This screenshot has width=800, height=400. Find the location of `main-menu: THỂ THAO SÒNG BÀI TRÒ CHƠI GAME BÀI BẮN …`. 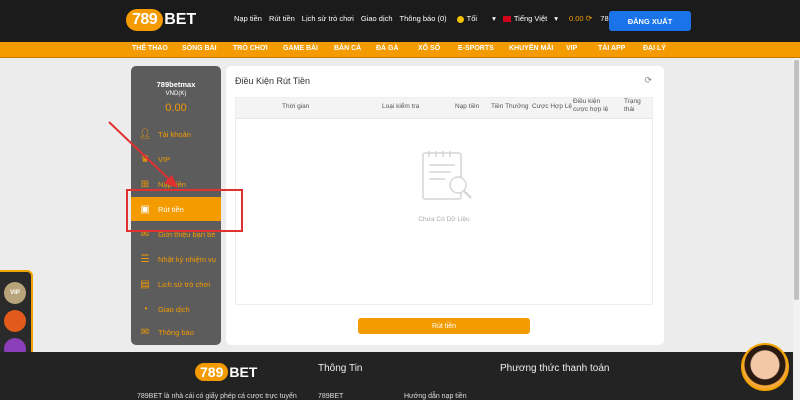

main-menu: THỂ THAO SÒNG BÀI TRÒ CHƠI GAME BÀI BẮN … is located at coordinates (400, 50).